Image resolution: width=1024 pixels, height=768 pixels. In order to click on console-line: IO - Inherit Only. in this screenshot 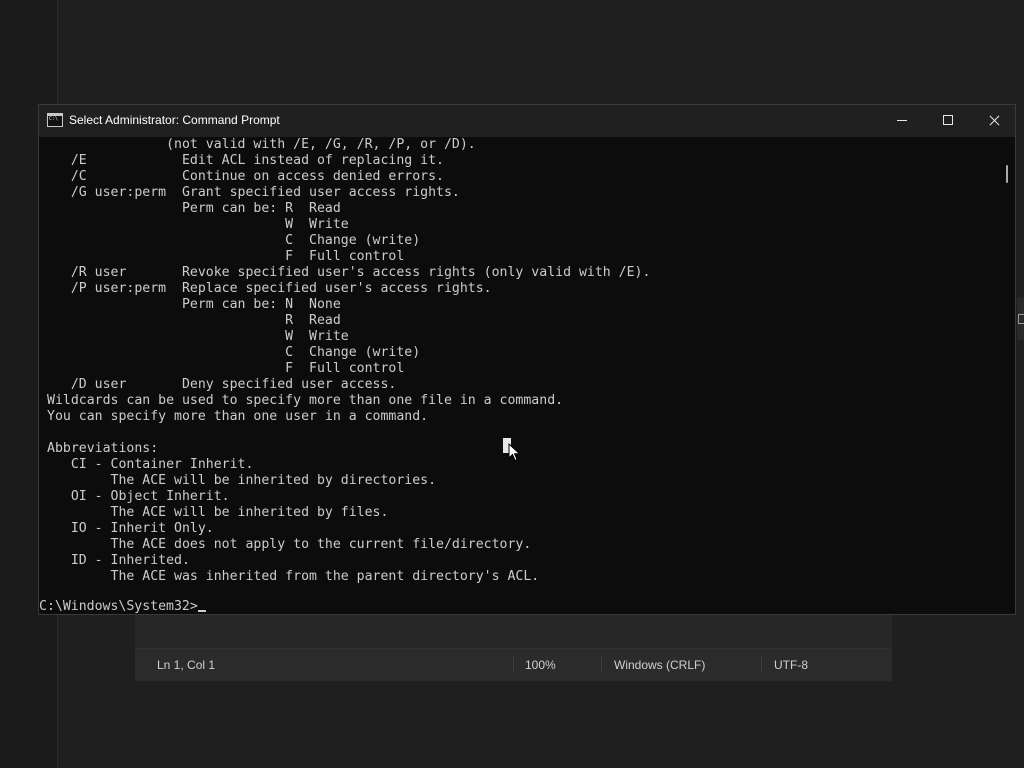, I will do `click(130, 528)`.